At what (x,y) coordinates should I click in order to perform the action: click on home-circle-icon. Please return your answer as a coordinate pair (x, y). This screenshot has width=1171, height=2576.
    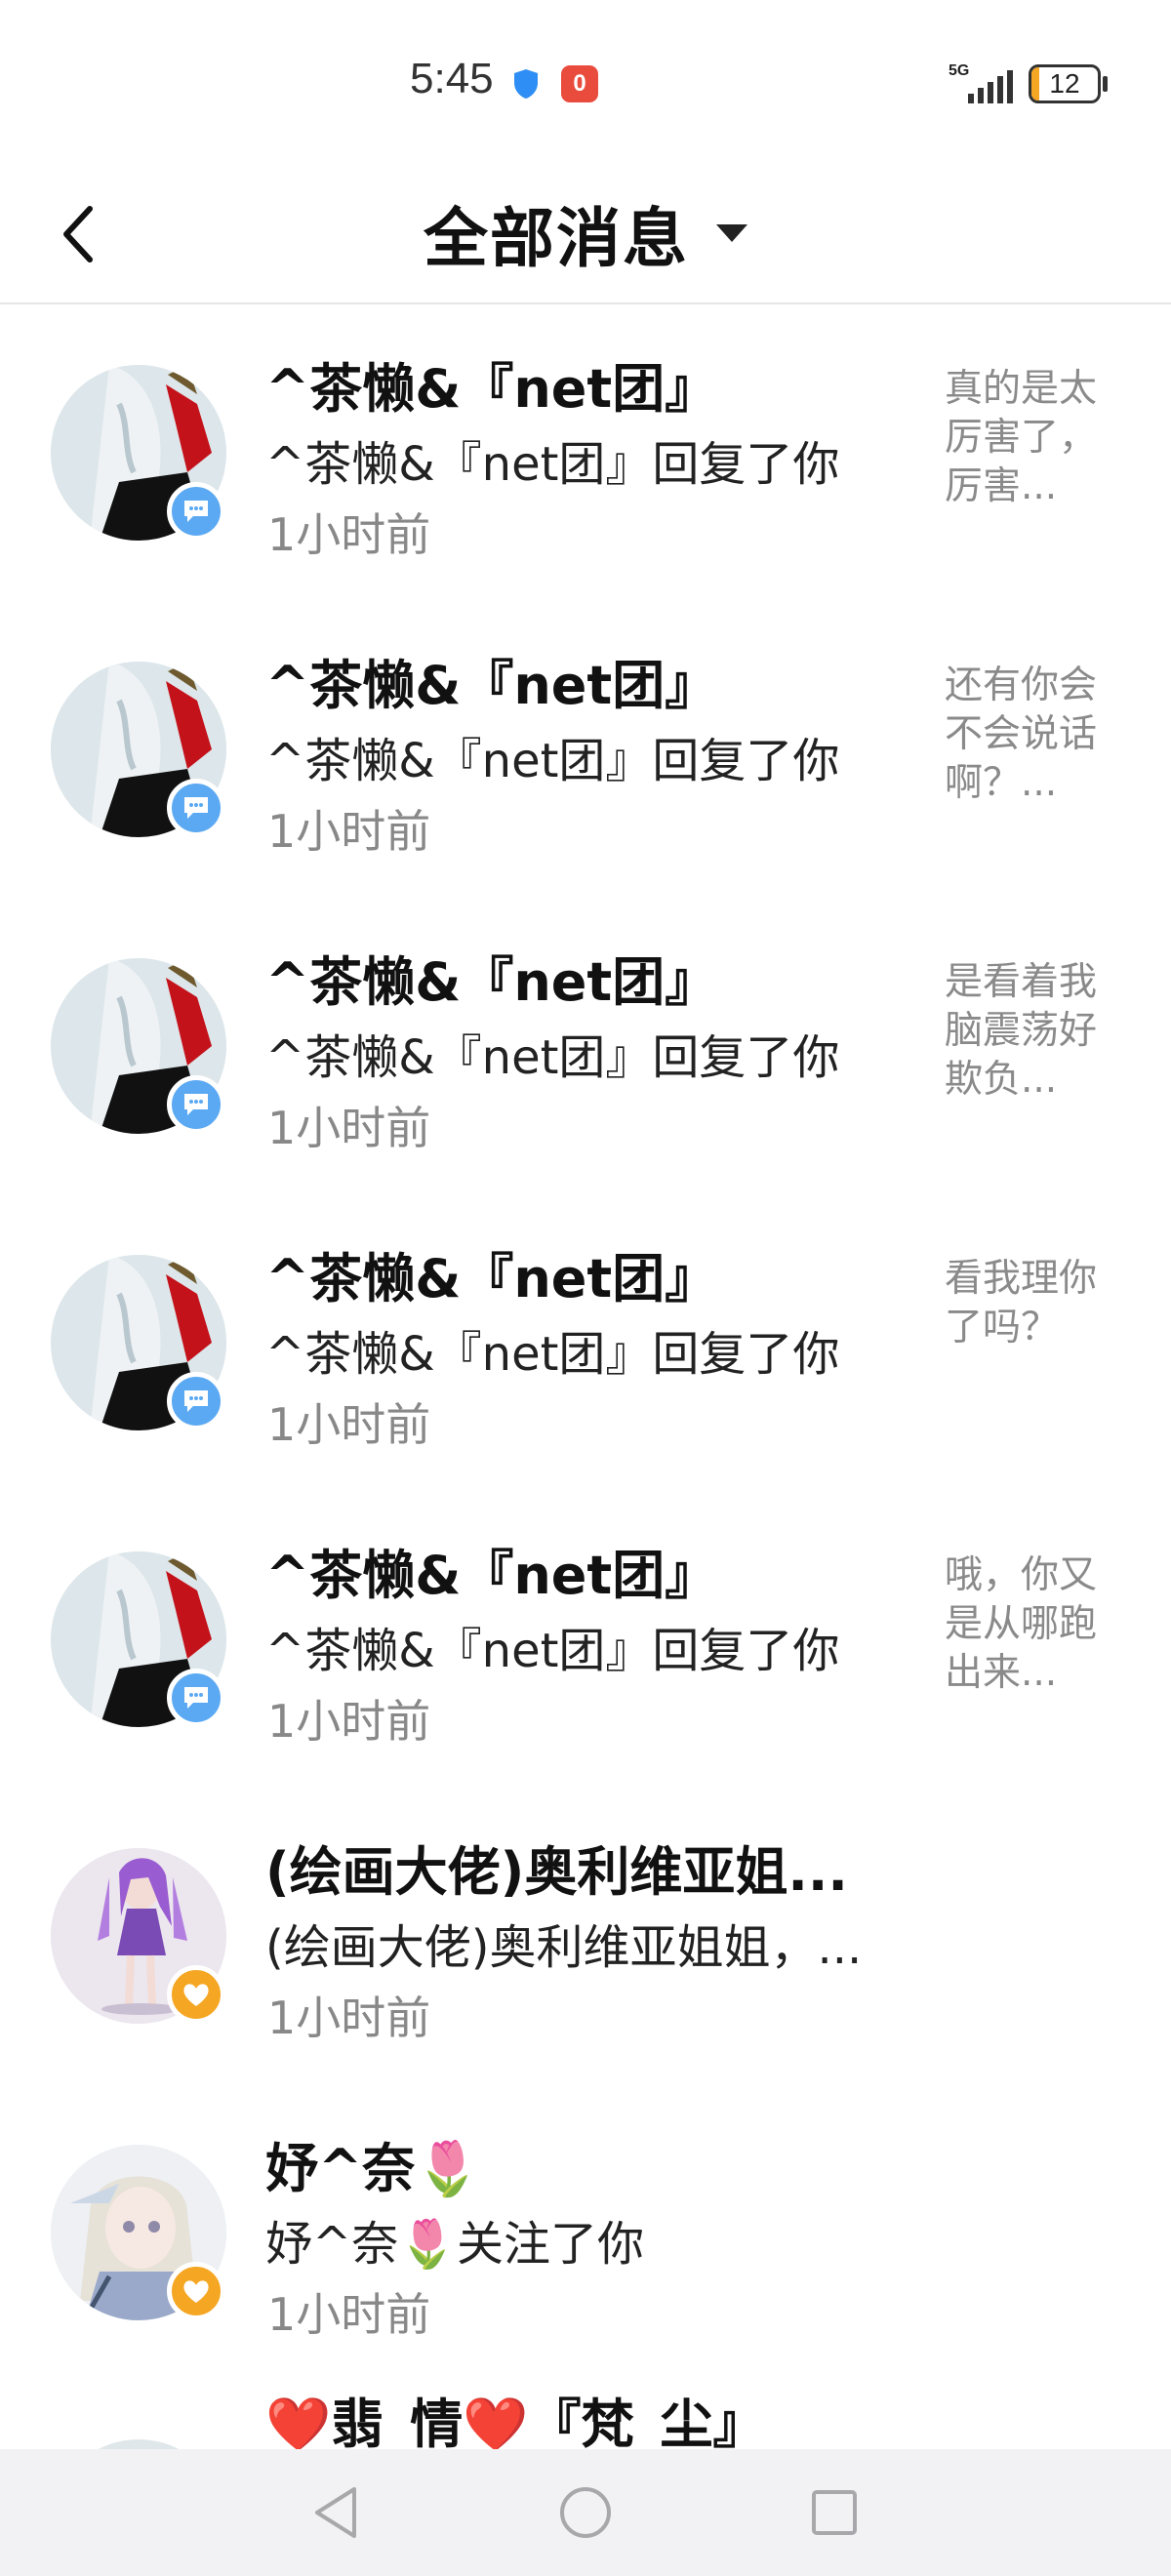
    Looking at the image, I should click on (585, 2512).